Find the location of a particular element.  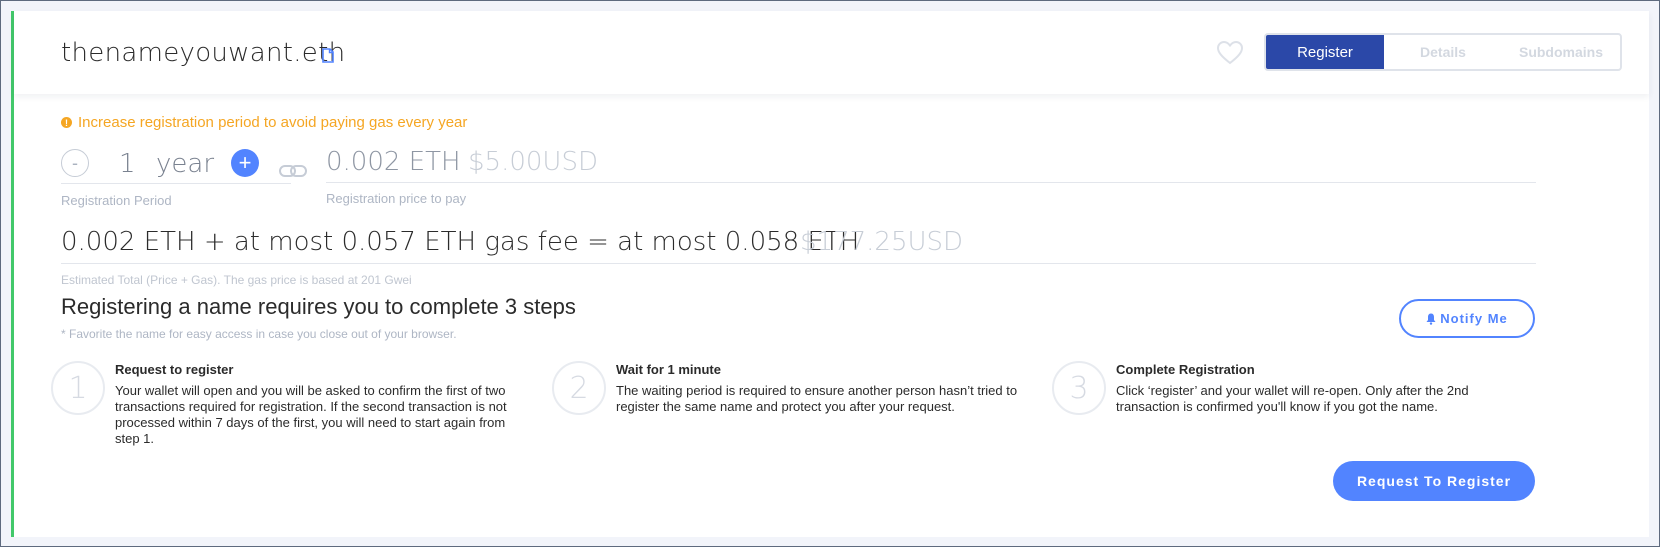

notify-me-label: Notify Me is located at coordinates (1474, 318).